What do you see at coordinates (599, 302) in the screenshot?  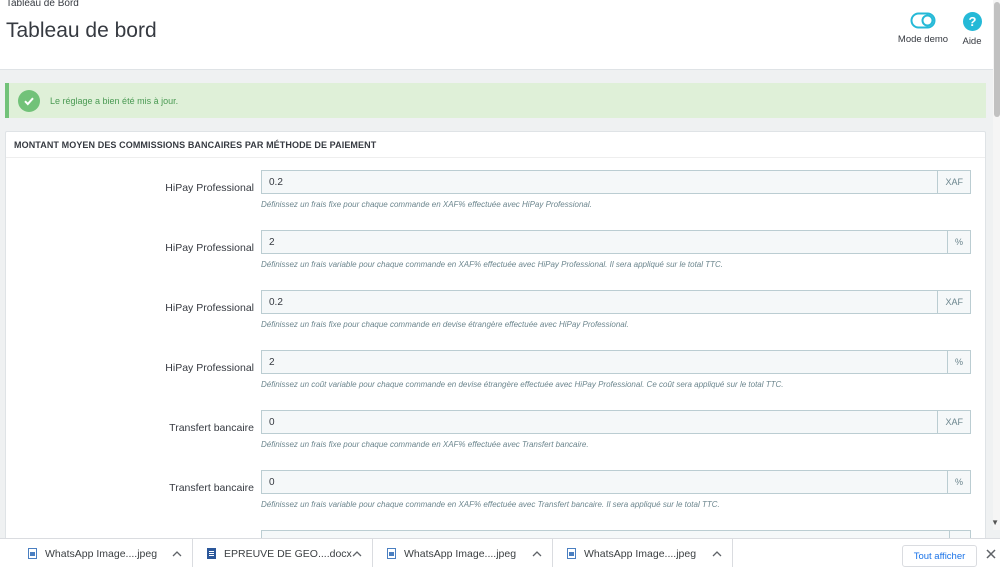 I see `fixed-fee-foreign-input` at bounding box center [599, 302].